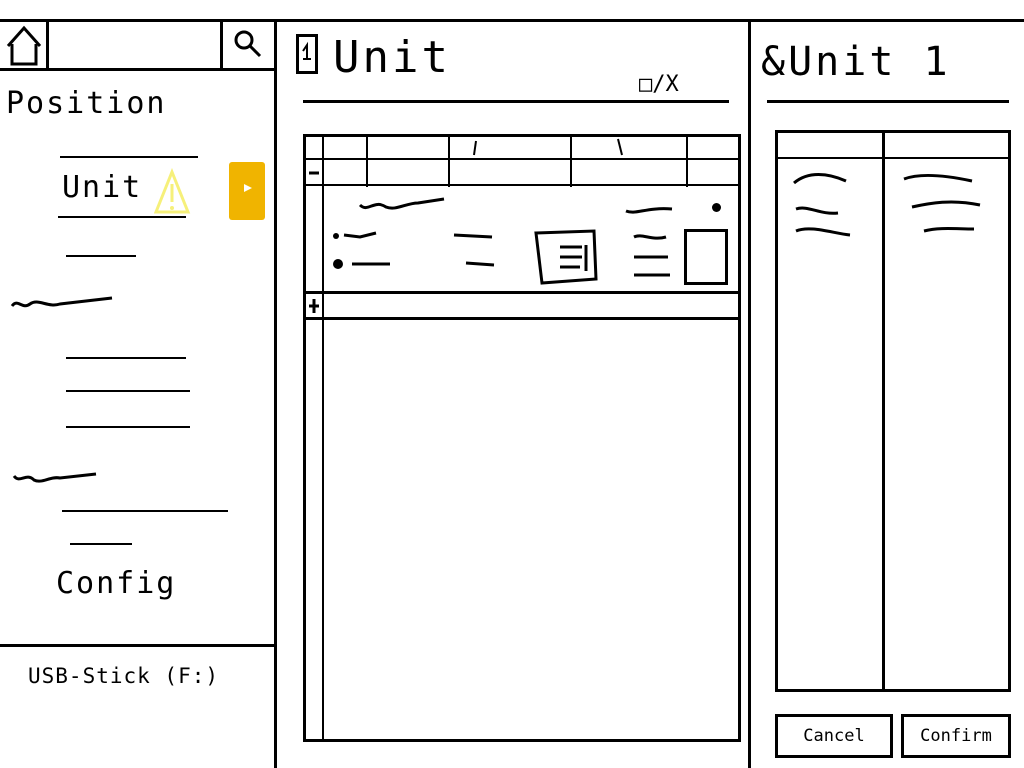 This screenshot has height=768, width=1024. I want to click on confirm-button: Confirm, so click(956, 736).